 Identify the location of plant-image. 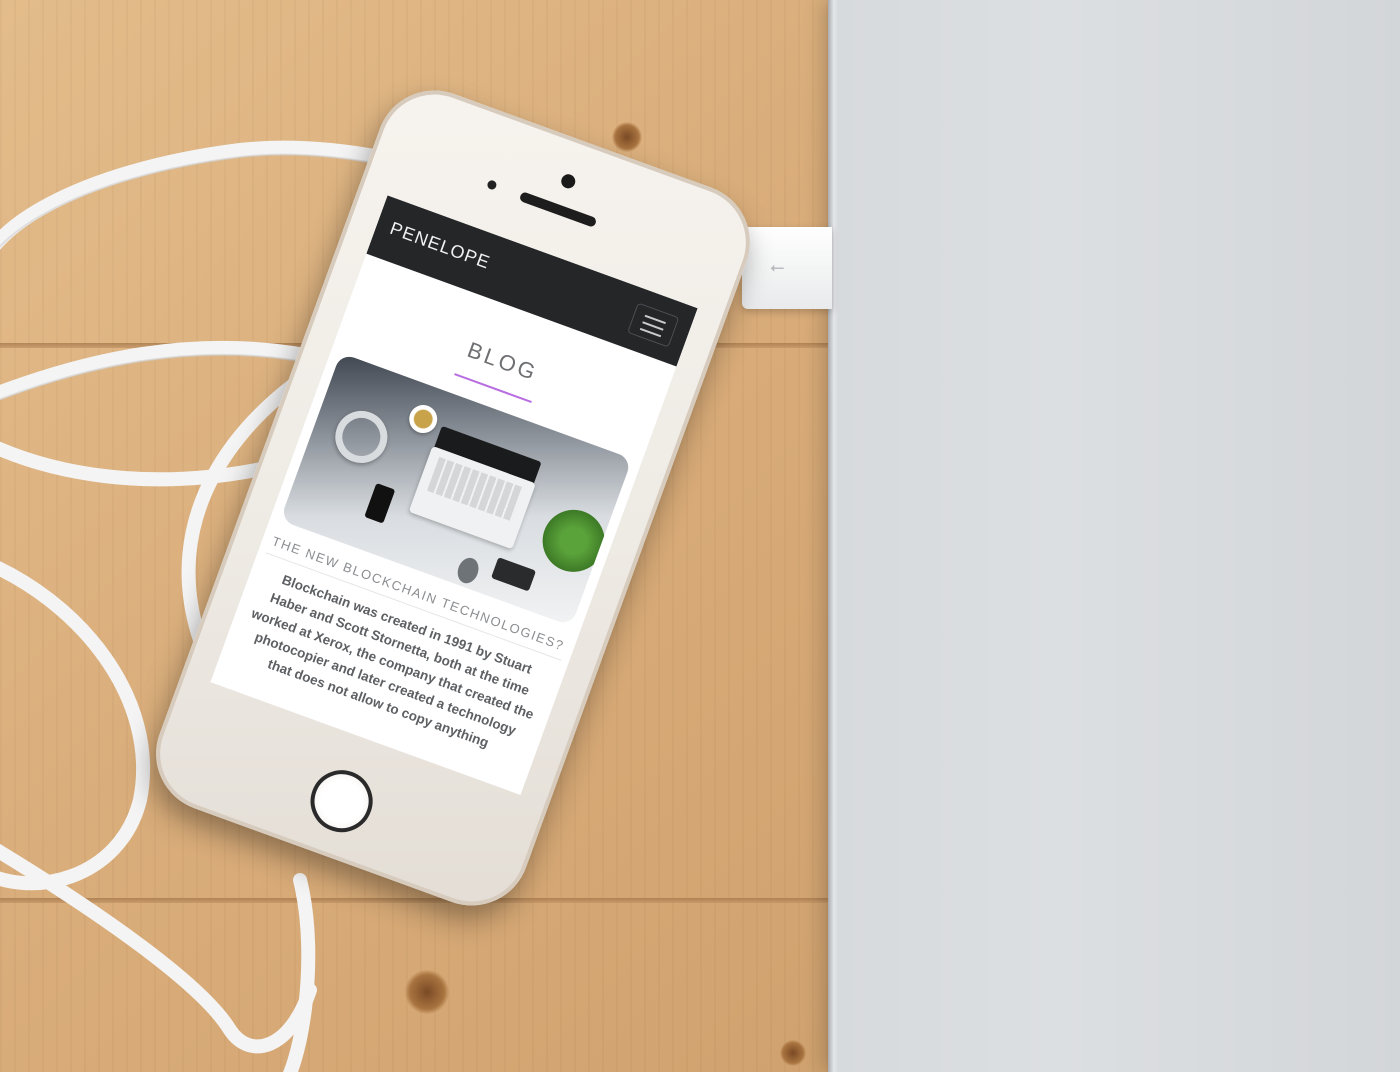
(573, 541).